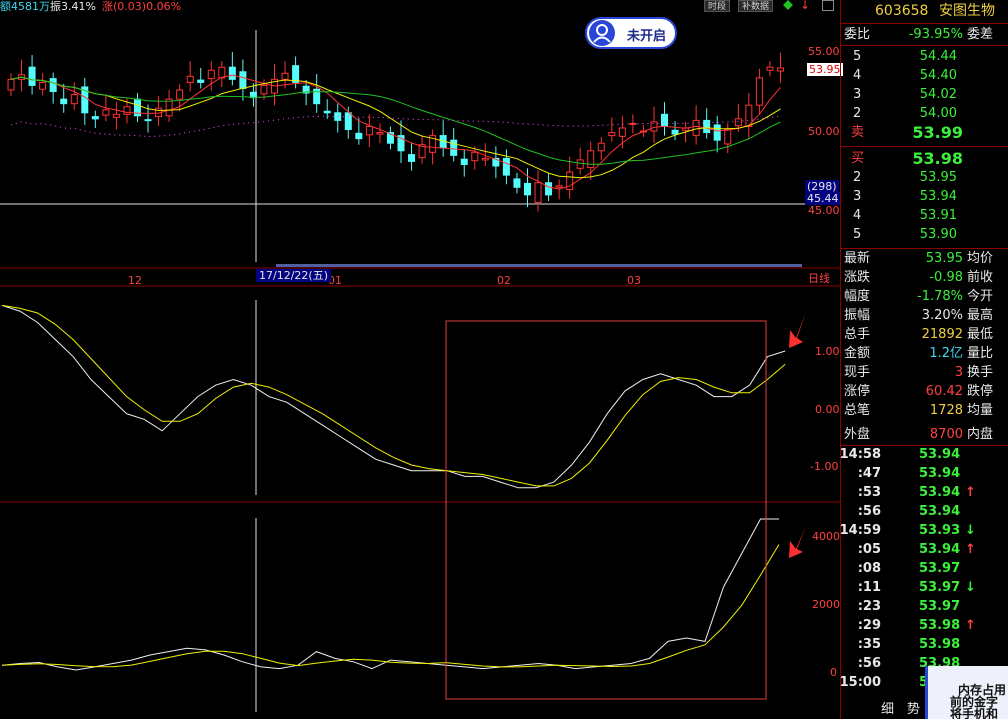 This screenshot has height=719, width=1008. What do you see at coordinates (924, 454) in the screenshot?
I see `tick-row: 14:58 53.94` at bounding box center [924, 454].